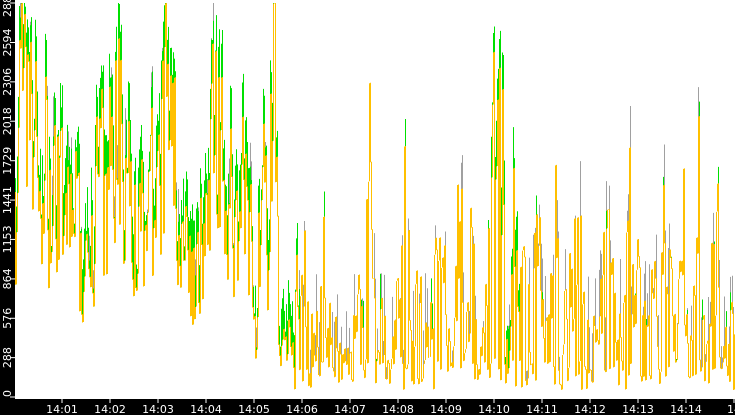 The height and width of the screenshot is (415, 735). I want to click on x-tick-label: 14:07, so click(350, 409).